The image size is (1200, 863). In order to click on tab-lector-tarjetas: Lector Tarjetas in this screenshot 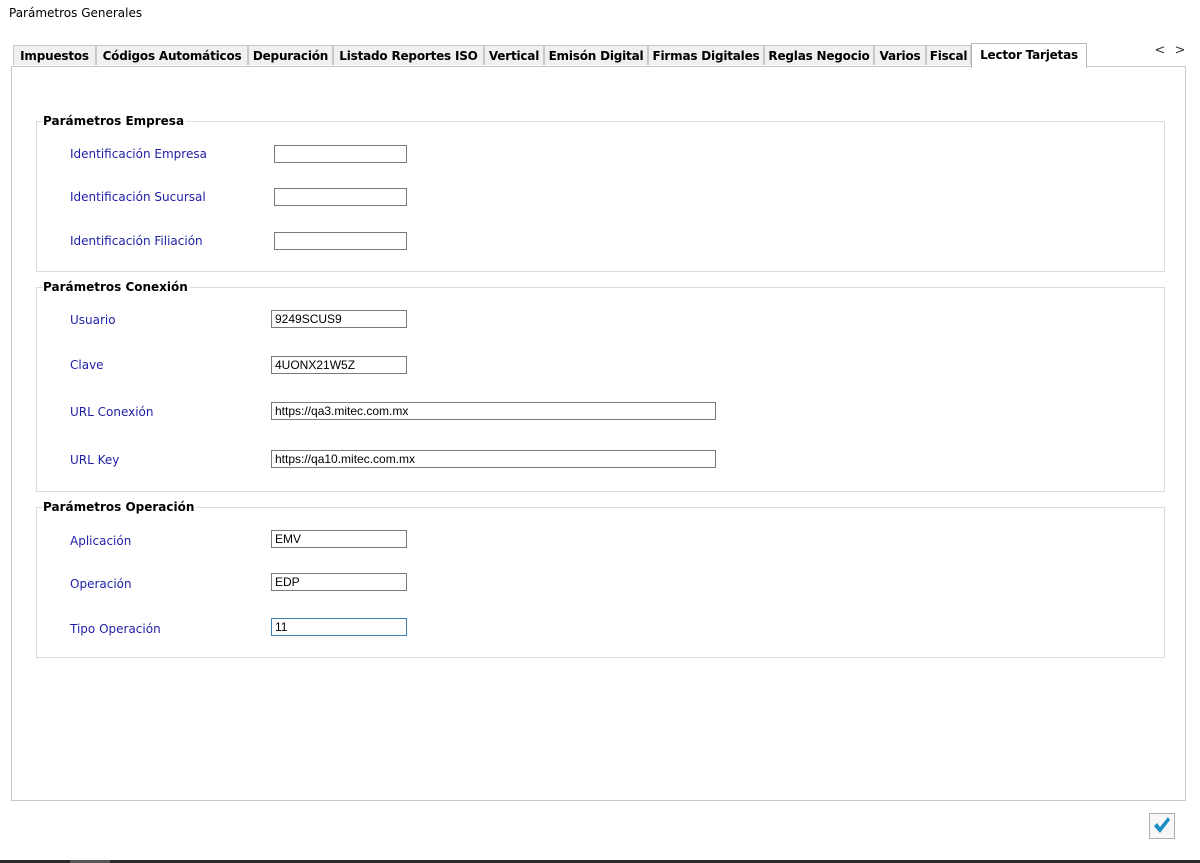, I will do `click(1029, 55)`.